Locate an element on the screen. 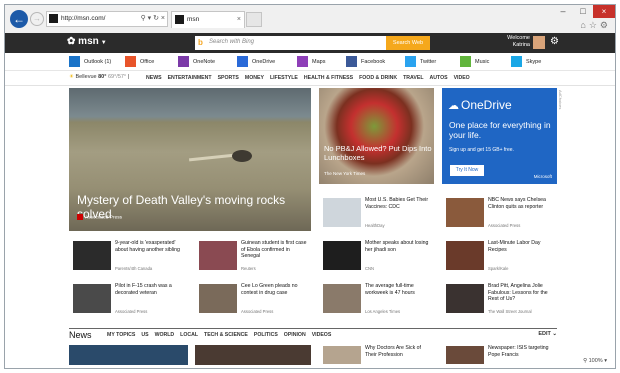  close-button: × is located at coordinates (604, 11).